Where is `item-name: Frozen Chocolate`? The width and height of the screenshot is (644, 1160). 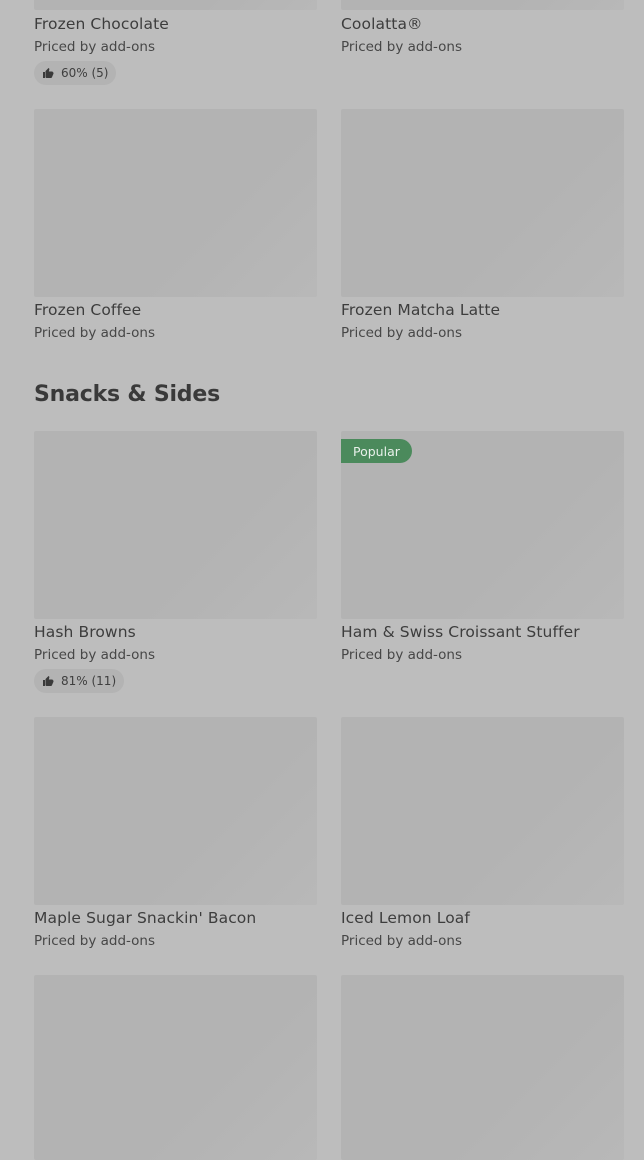
item-name: Frozen Chocolate is located at coordinates (101, 24).